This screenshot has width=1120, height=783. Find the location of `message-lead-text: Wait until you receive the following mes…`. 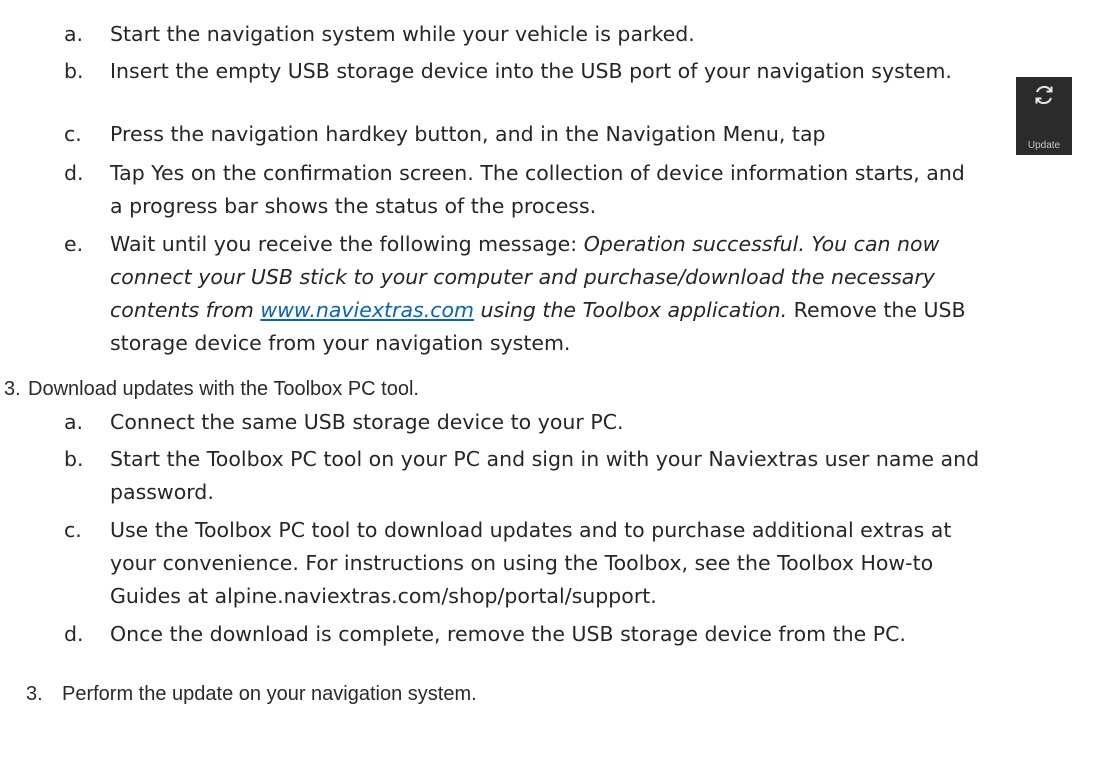

message-lead-text: Wait until you receive the following mes… is located at coordinates (347, 244).